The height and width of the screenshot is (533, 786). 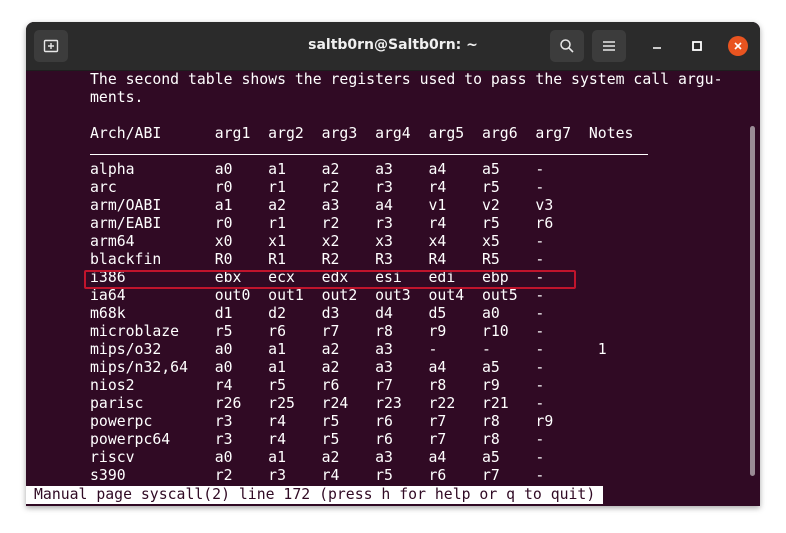 I want to click on search-button, so click(x=567, y=46).